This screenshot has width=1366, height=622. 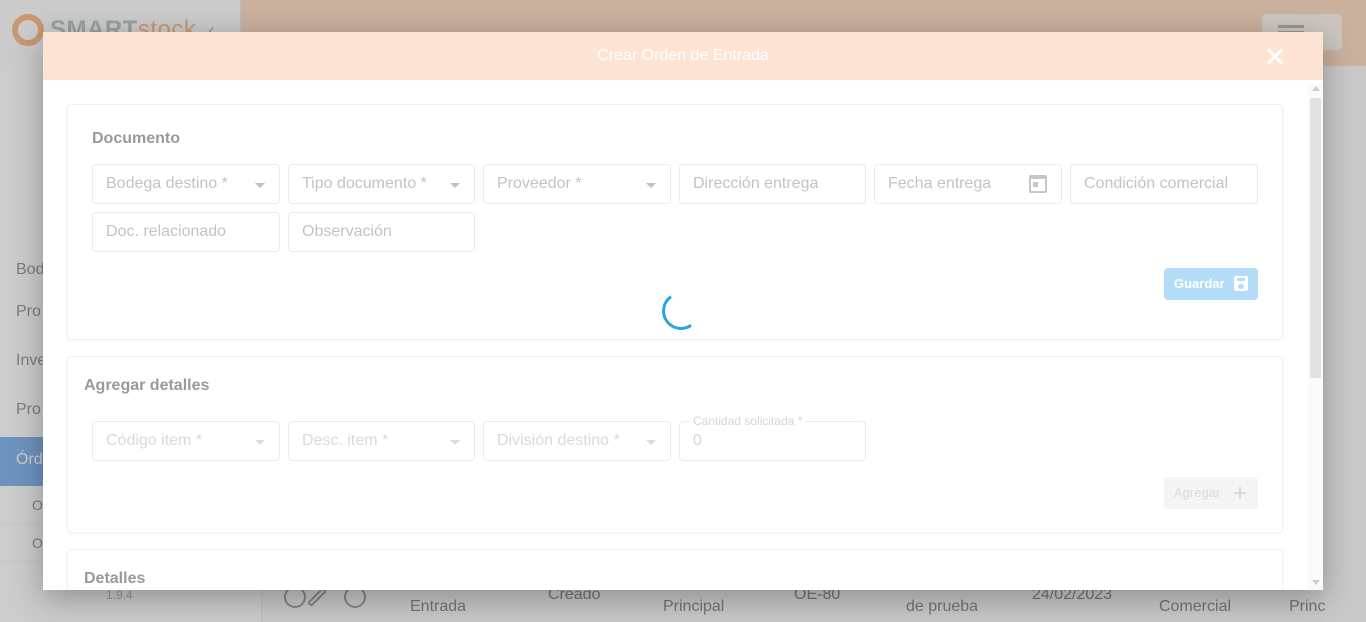 I want to click on bodega-destino-select: Bodega destino *, so click(x=186, y=184).